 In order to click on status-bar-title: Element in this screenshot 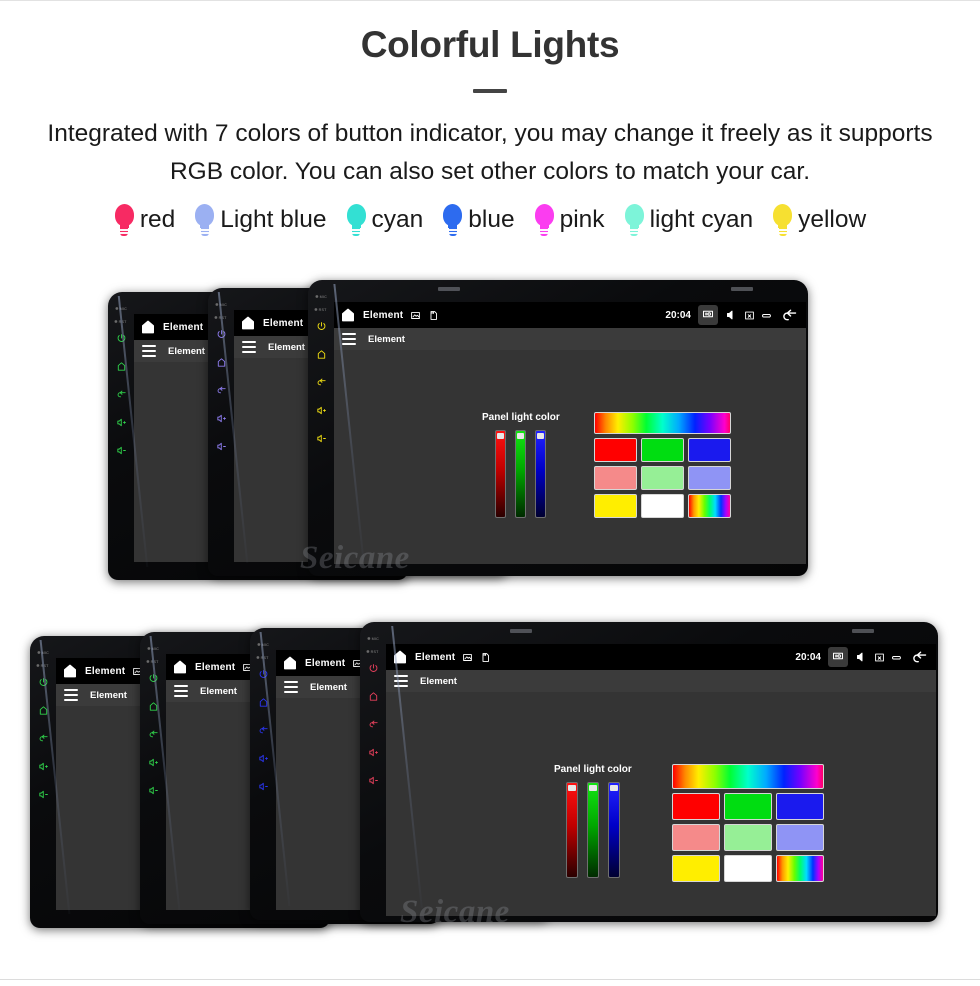, I will do `click(183, 327)`.